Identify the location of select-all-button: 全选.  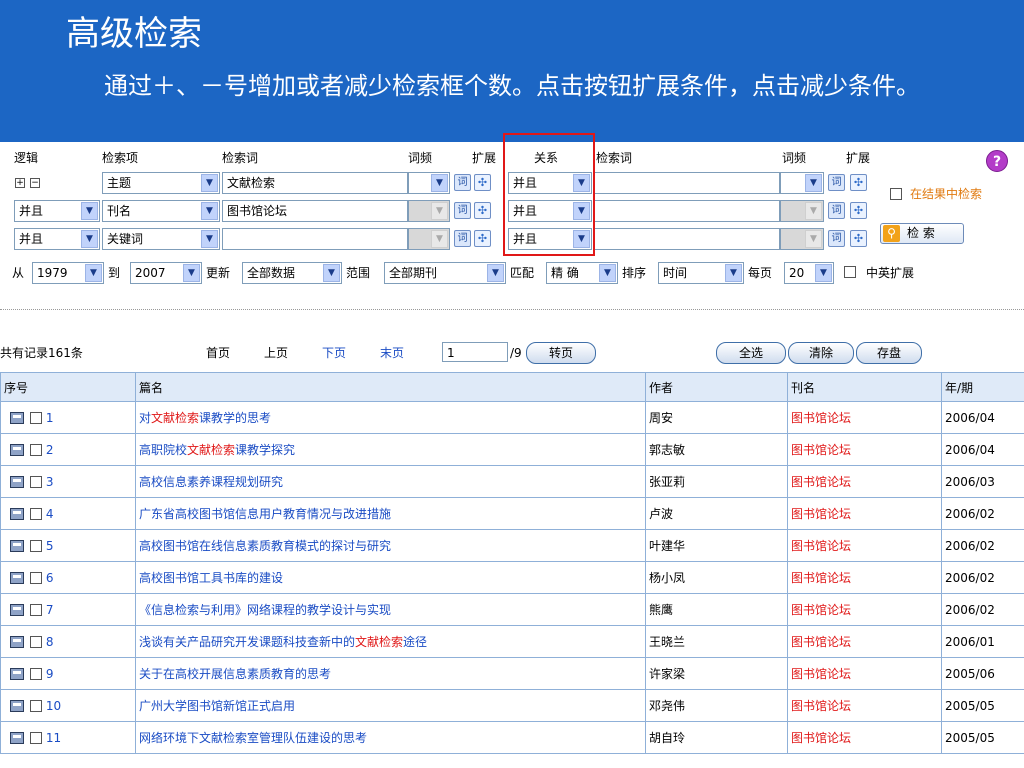
(751, 353).